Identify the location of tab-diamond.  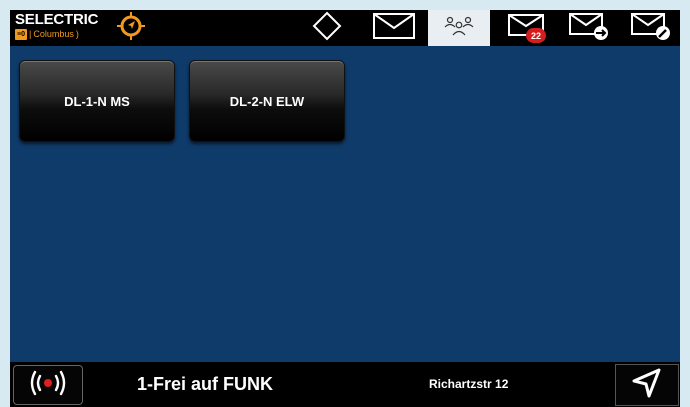
(327, 28).